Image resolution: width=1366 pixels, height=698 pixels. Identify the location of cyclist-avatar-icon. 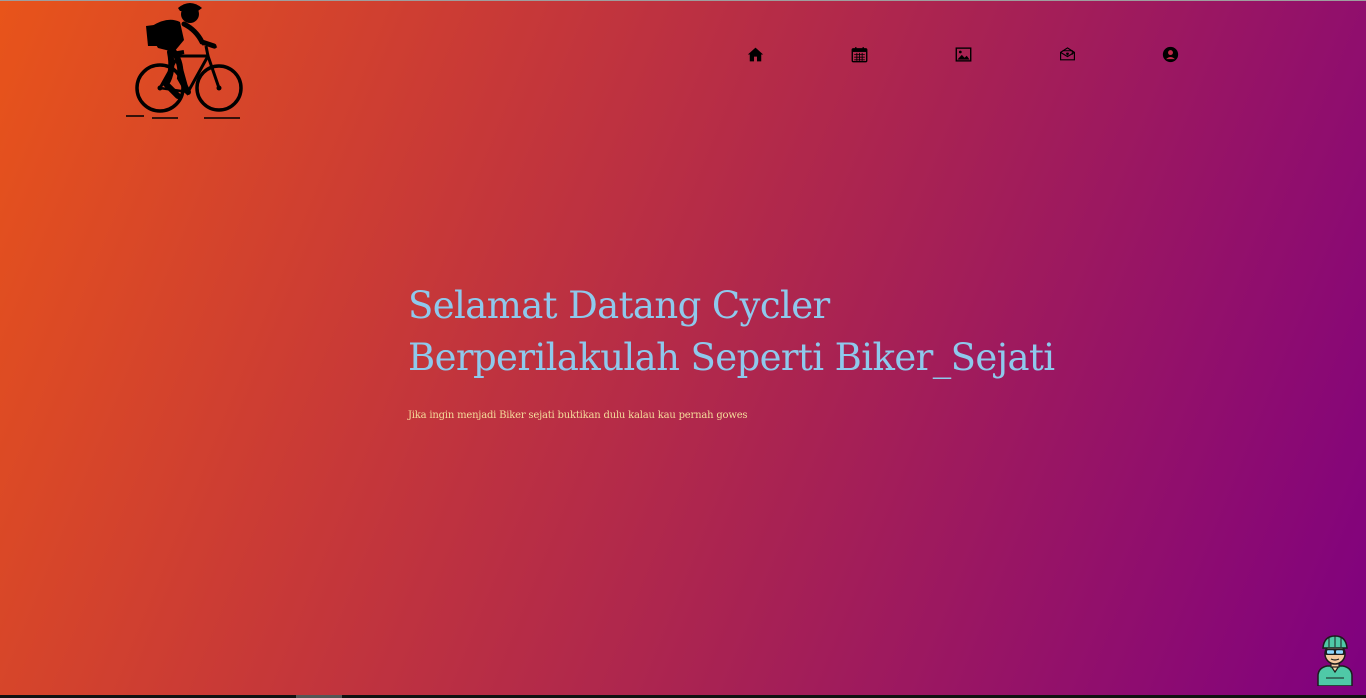
(1335, 660).